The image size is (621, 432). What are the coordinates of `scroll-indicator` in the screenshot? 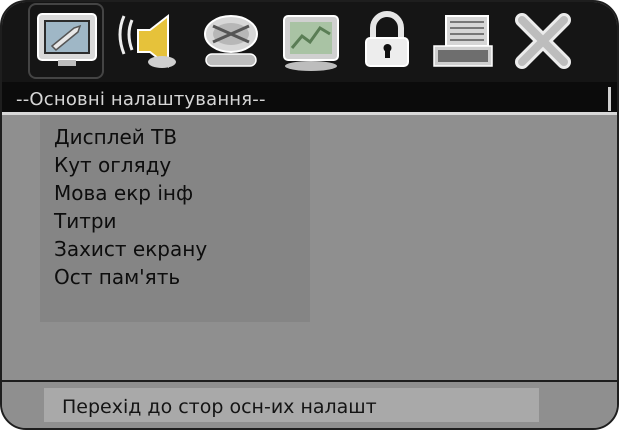 It's located at (609, 99).